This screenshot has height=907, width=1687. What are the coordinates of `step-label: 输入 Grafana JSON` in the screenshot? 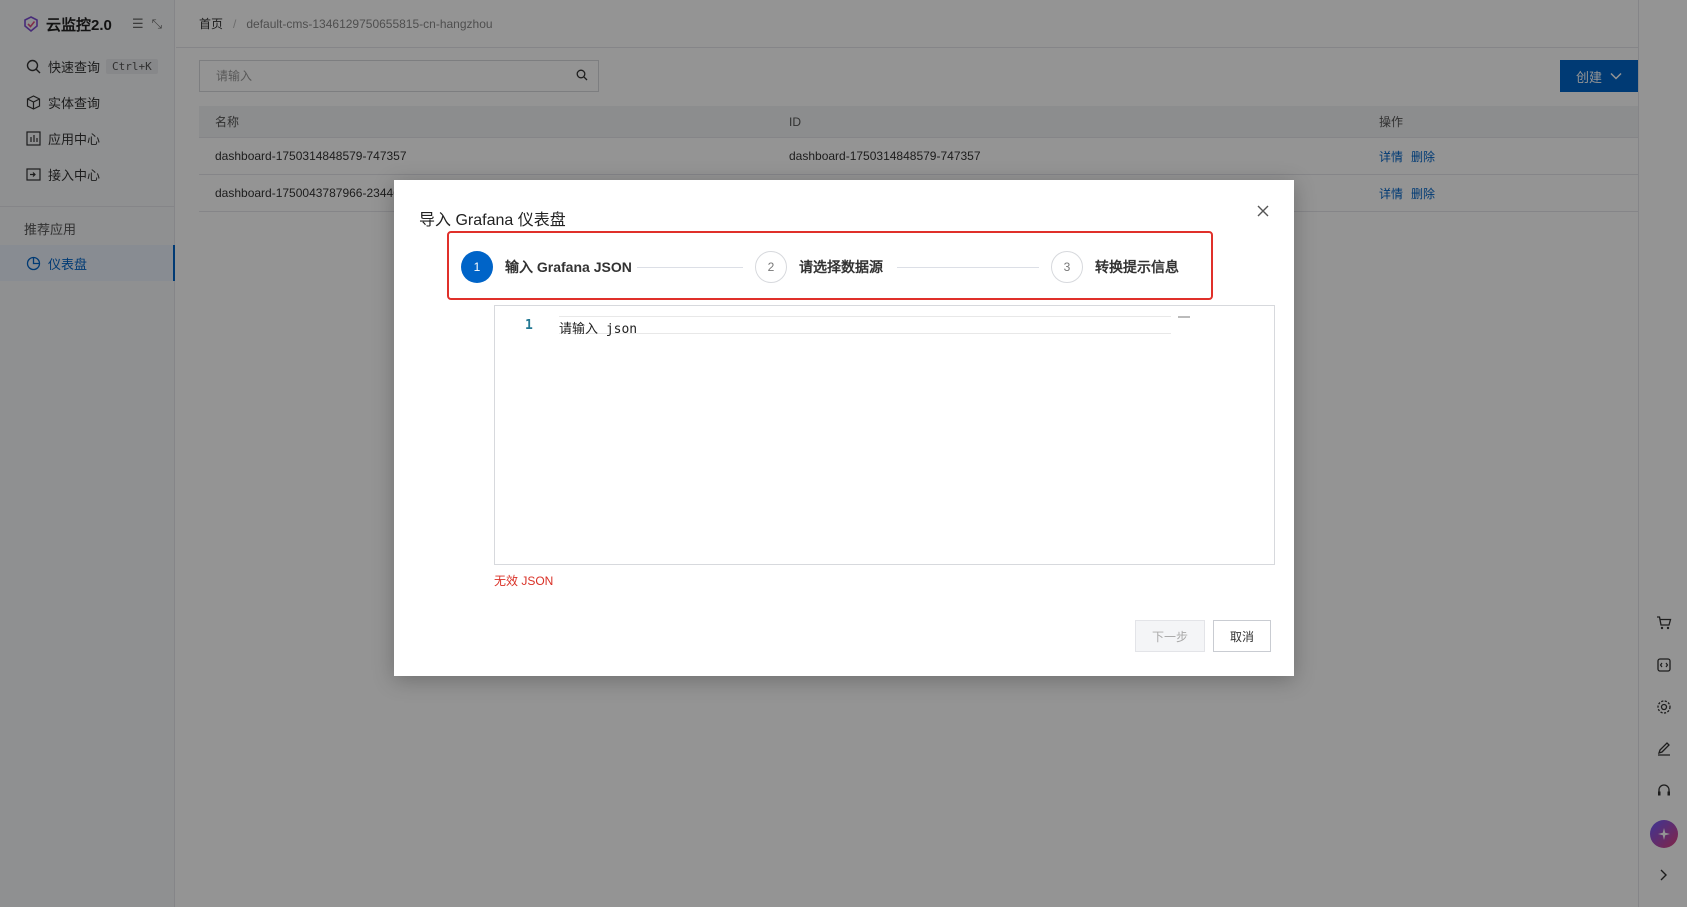 It's located at (568, 267).